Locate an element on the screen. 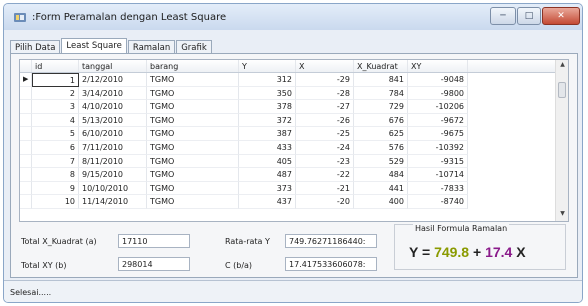 This screenshot has height=306, width=588. scroll-down-icon: ▼ is located at coordinates (562, 213).